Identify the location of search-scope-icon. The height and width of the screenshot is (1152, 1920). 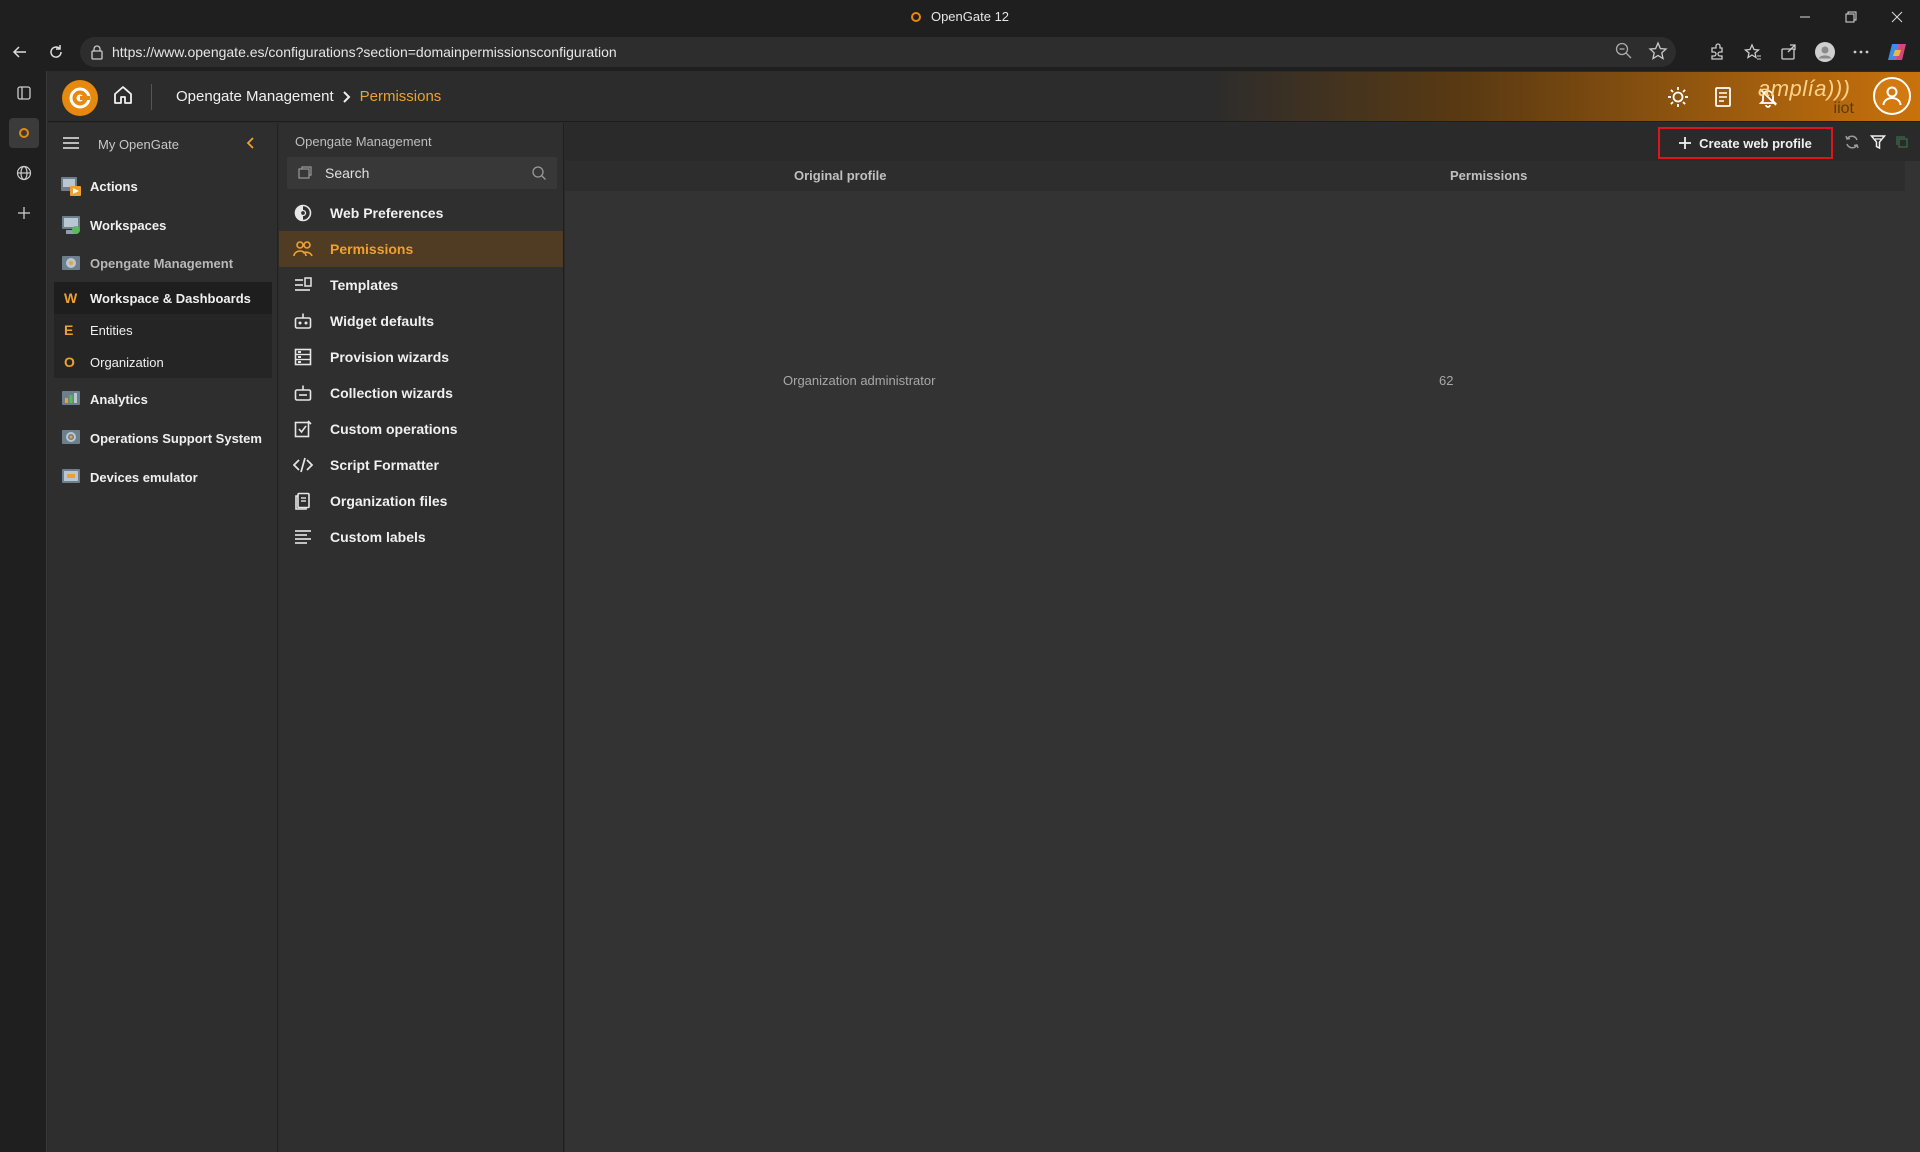
(305, 173).